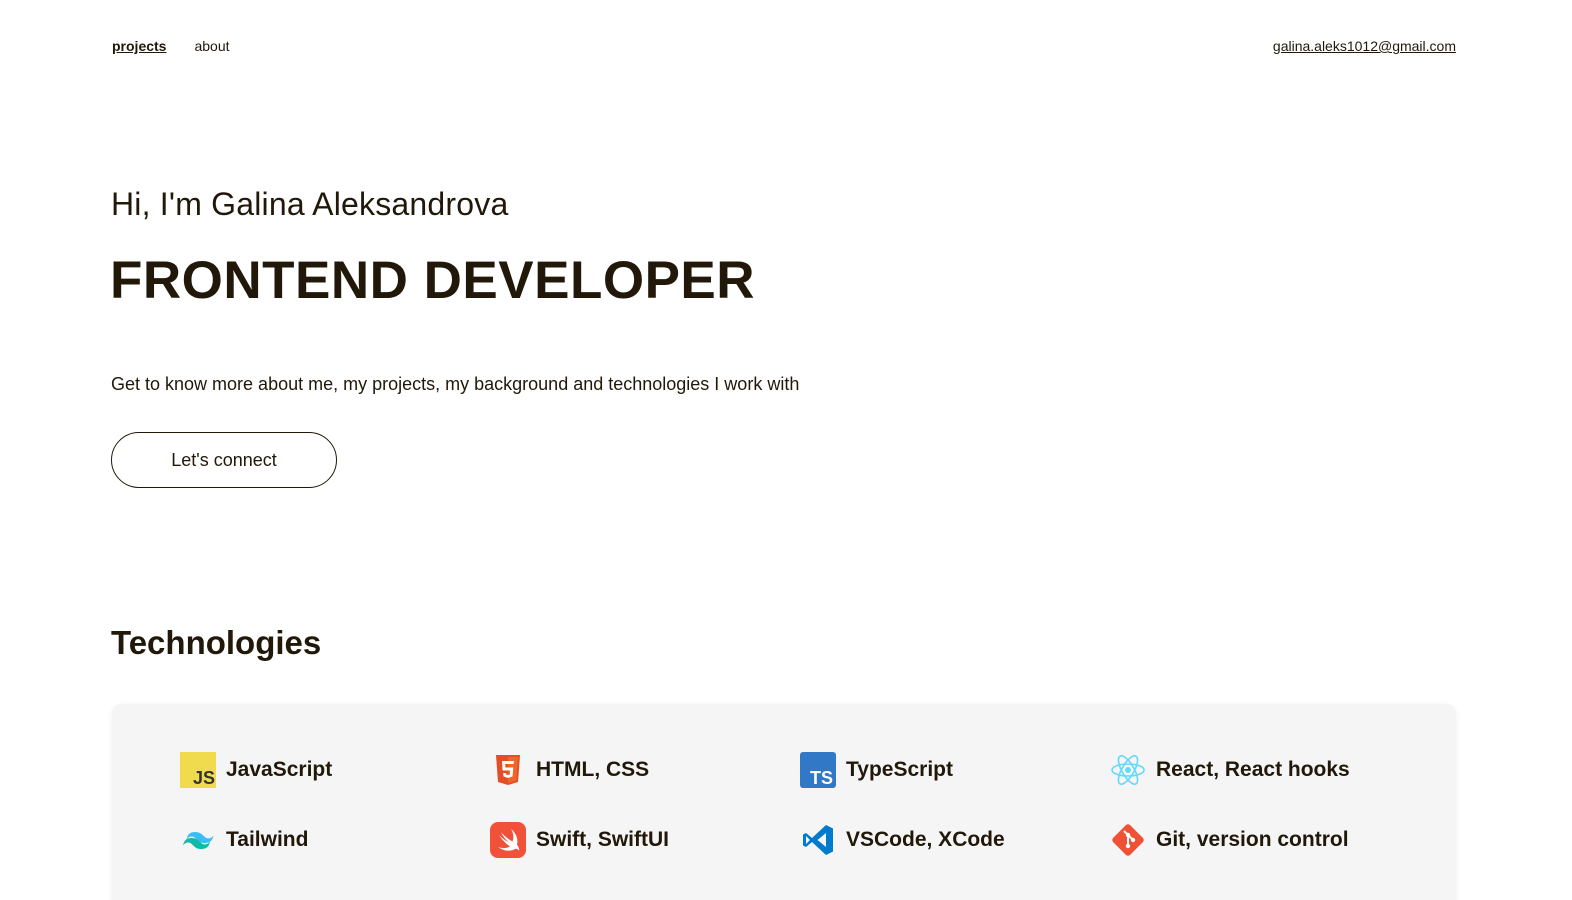 The height and width of the screenshot is (900, 1572). What do you see at coordinates (433, 280) in the screenshot?
I see `hero-role-title: FRONTEND DEVELOPER` at bounding box center [433, 280].